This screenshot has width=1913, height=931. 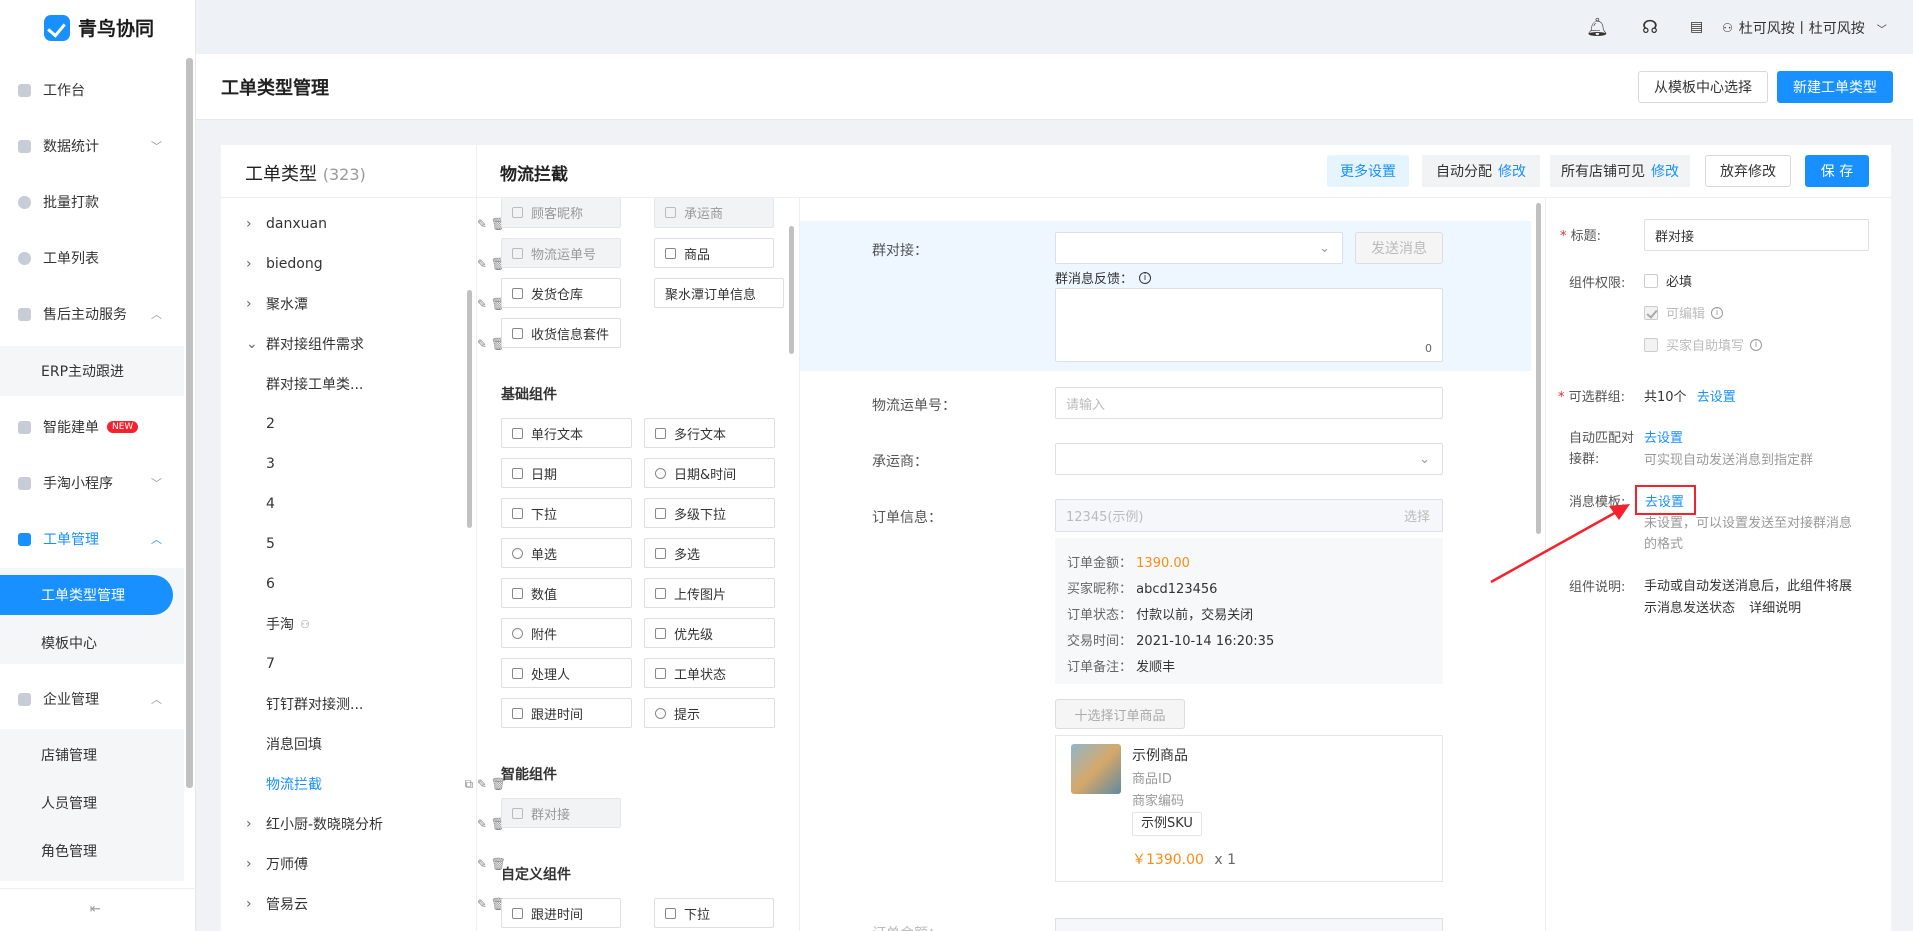 What do you see at coordinates (714, 253) in the screenshot?
I see `component-goods: 商品` at bounding box center [714, 253].